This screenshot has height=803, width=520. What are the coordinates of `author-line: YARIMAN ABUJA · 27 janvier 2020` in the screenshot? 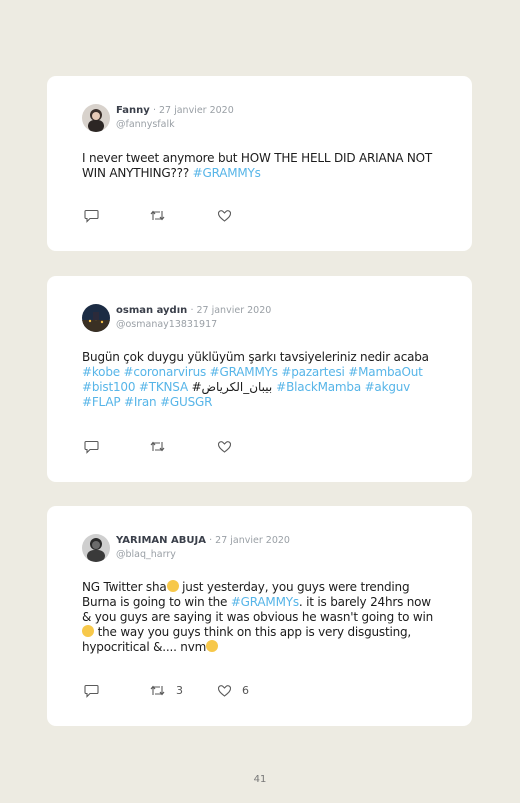 It's located at (203, 541).